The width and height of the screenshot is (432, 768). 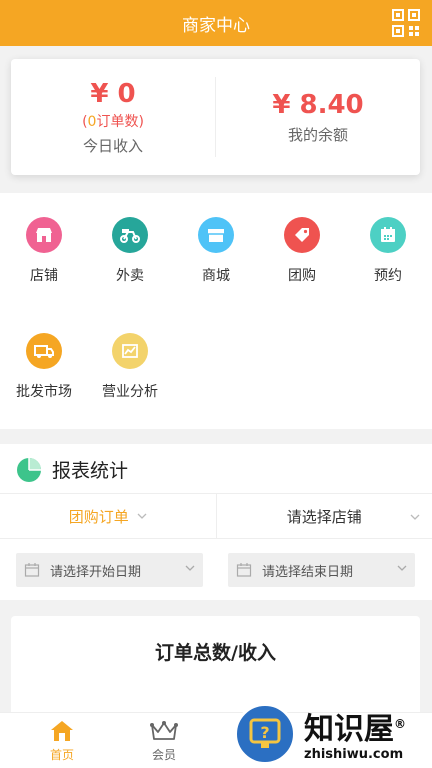 What do you see at coordinates (318, 104) in the screenshot?
I see `balance-amount: ¥ 8.40` at bounding box center [318, 104].